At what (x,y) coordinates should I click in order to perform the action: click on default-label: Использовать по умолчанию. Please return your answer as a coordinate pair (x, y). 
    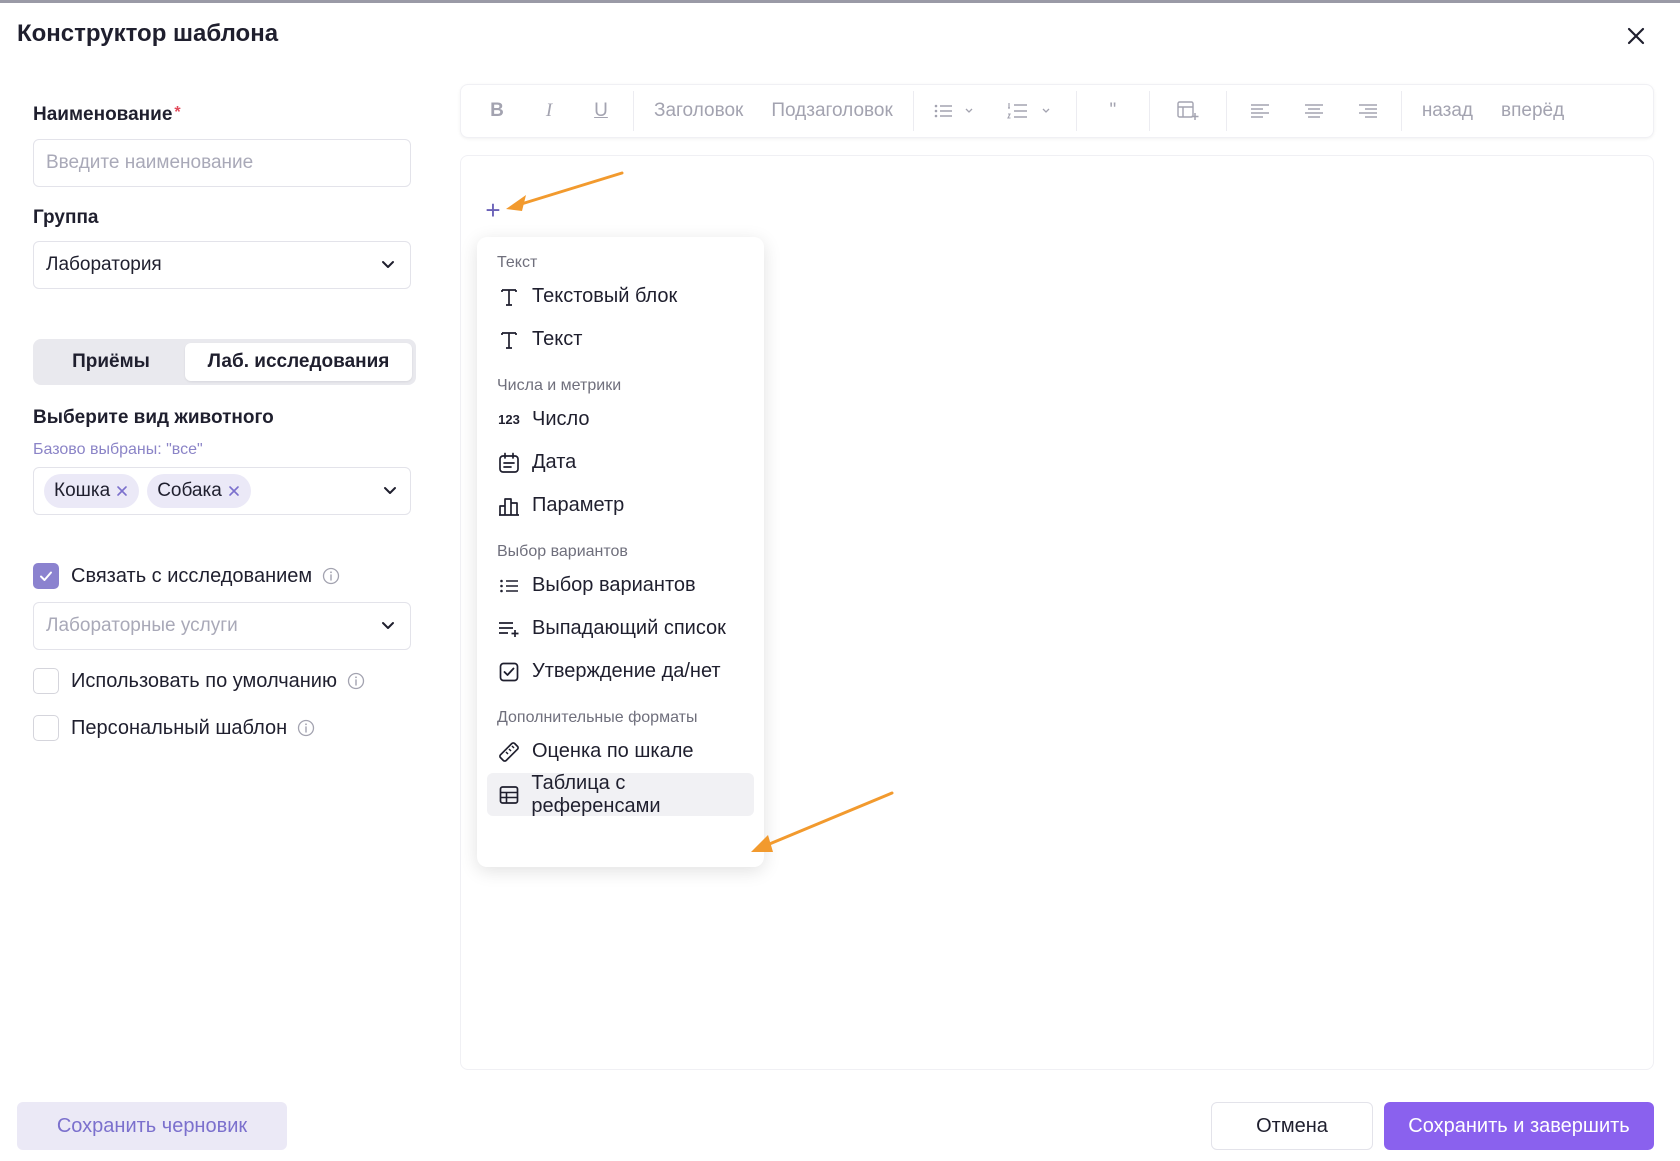
    Looking at the image, I should click on (204, 680).